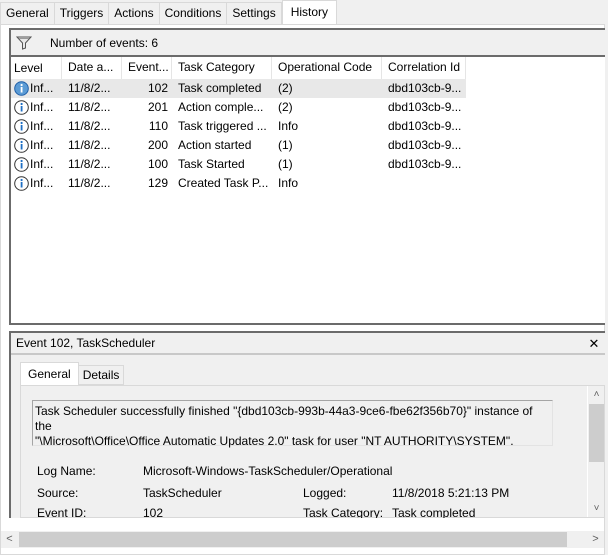 The image size is (608, 555). I want to click on scroll-right-icon: >, so click(595, 539).